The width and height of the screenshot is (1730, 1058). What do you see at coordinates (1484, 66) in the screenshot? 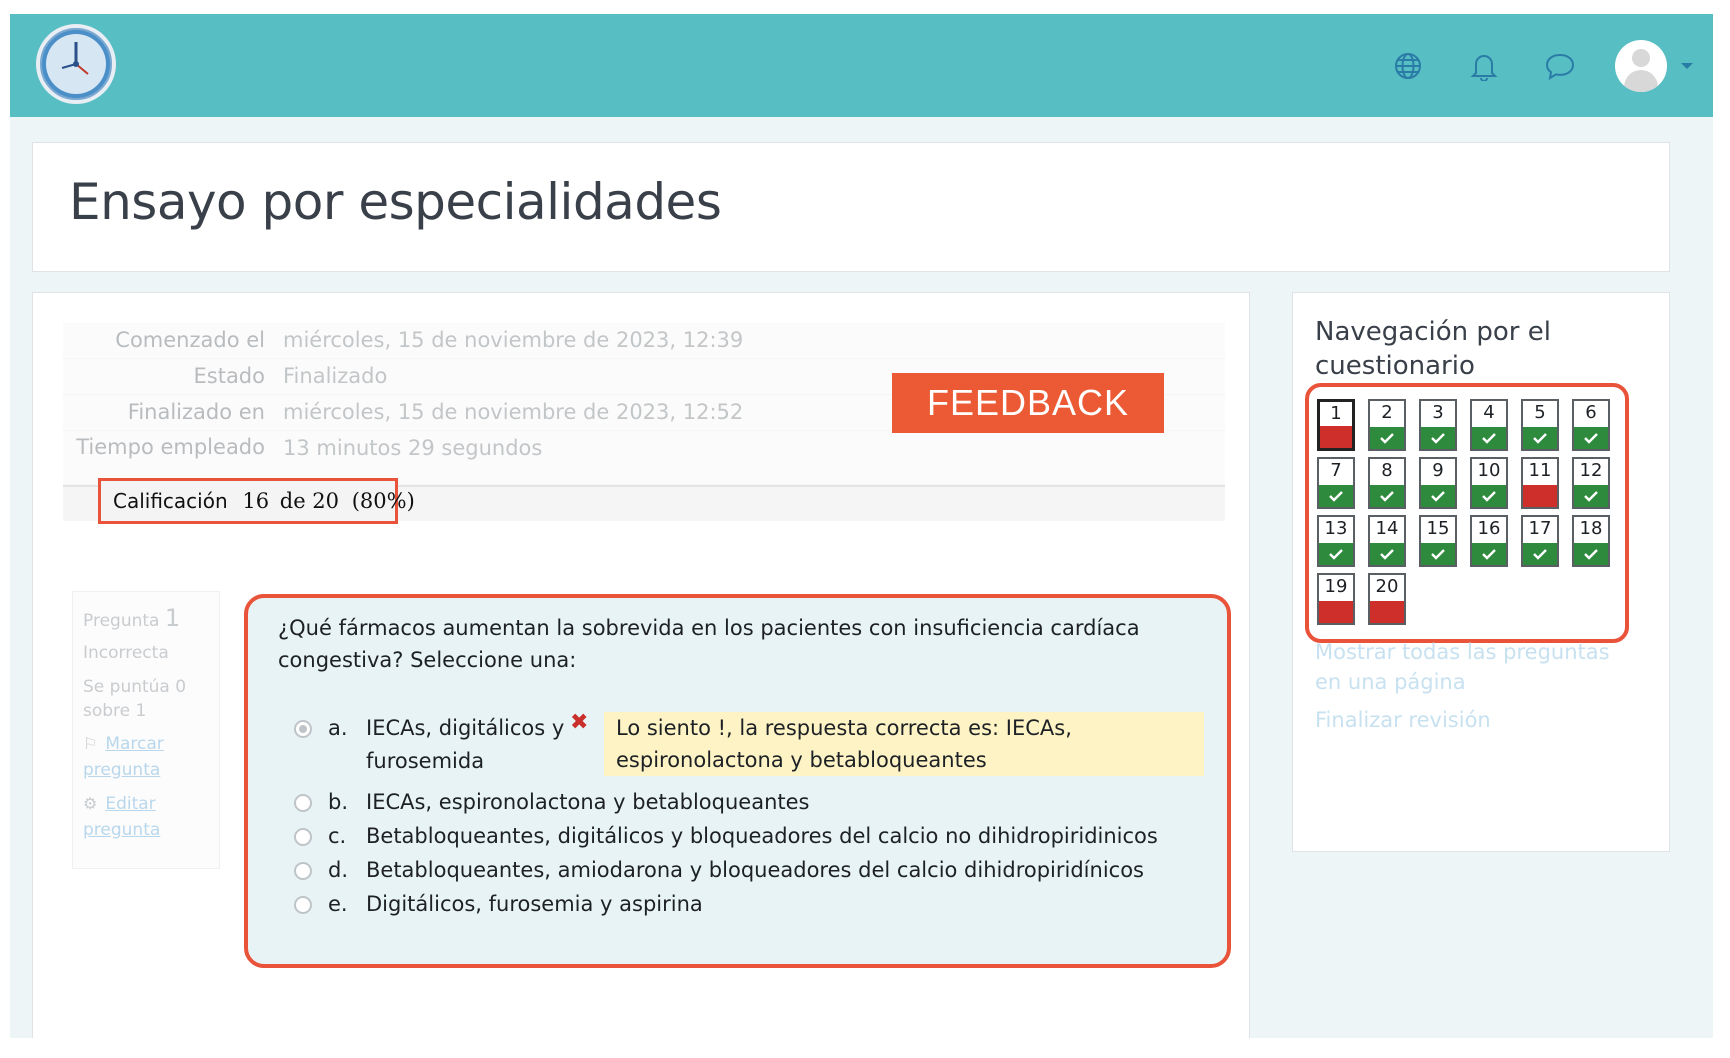
I see `bell-icon` at bounding box center [1484, 66].